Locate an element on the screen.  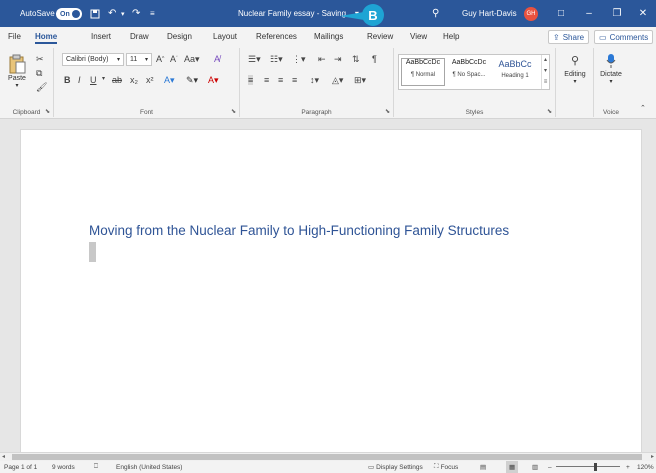
zoom-level: 120% is located at coordinates (645, 467).